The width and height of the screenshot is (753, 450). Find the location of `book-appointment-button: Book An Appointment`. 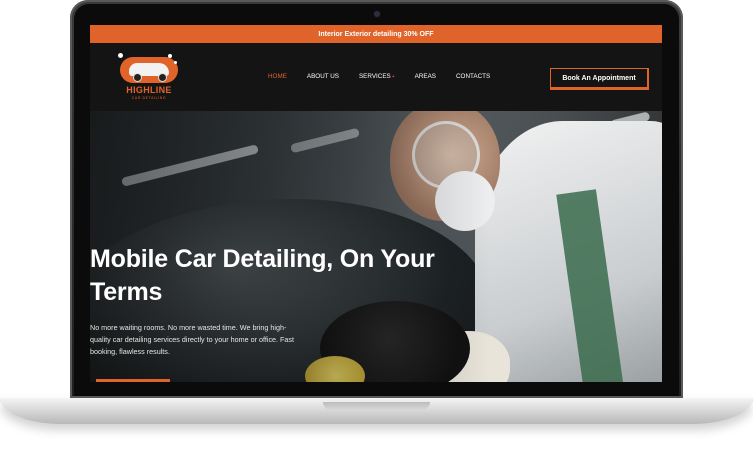

book-appointment-button: Book An Appointment is located at coordinates (599, 78).